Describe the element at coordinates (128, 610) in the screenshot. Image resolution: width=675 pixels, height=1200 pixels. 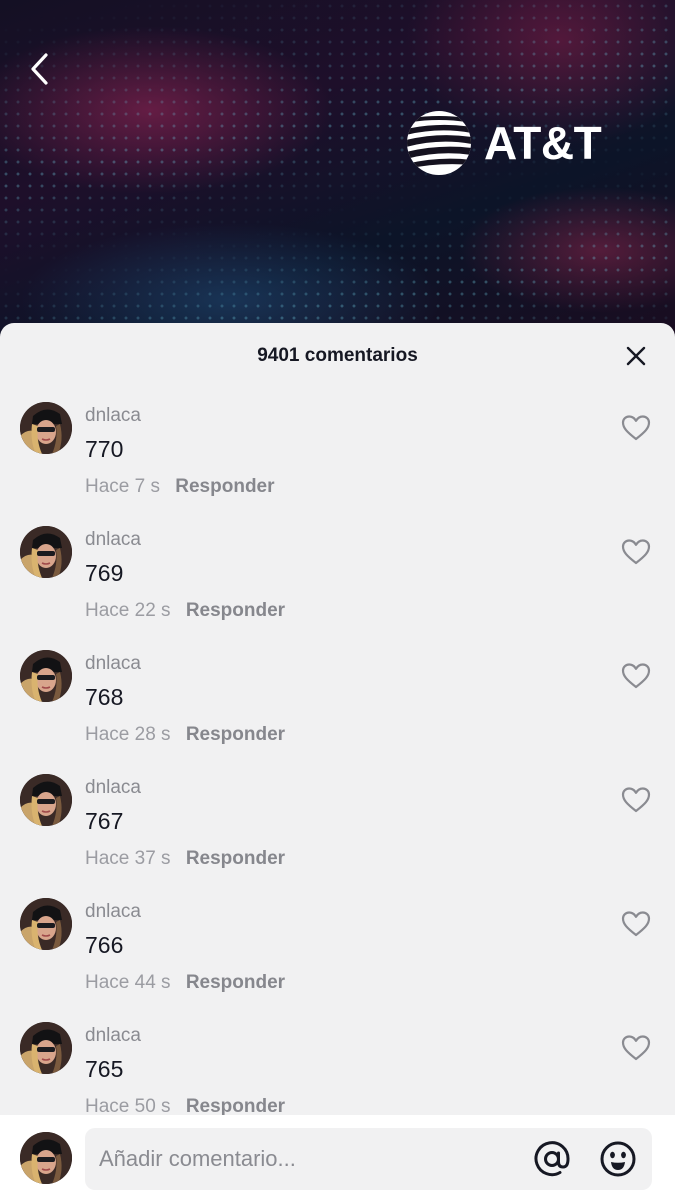
I see `comment-time: Hace 22 s` at that location.